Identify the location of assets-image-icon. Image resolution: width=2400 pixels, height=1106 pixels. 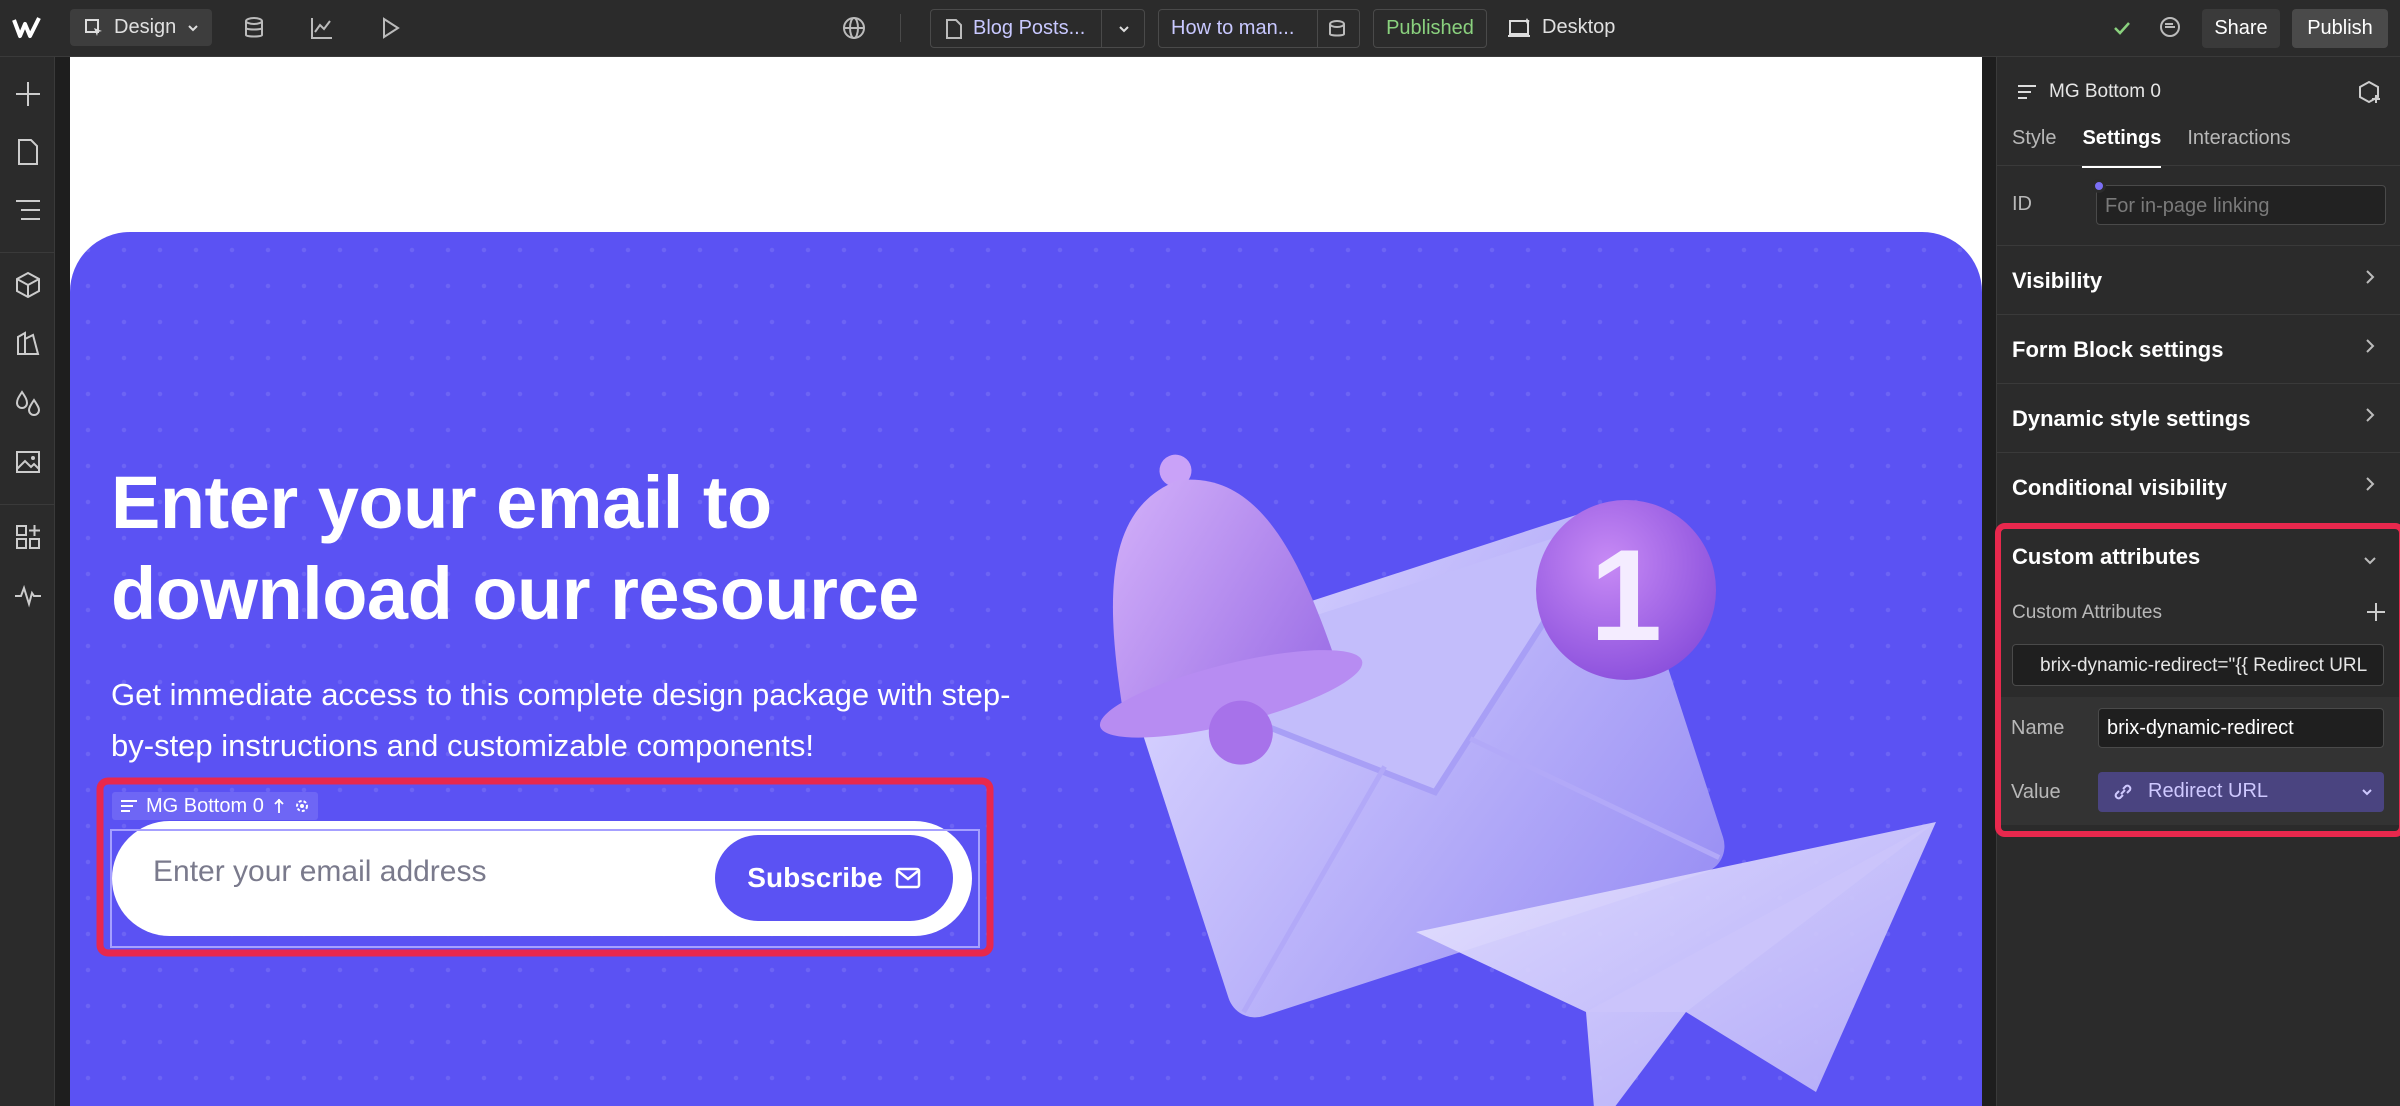
(28, 462).